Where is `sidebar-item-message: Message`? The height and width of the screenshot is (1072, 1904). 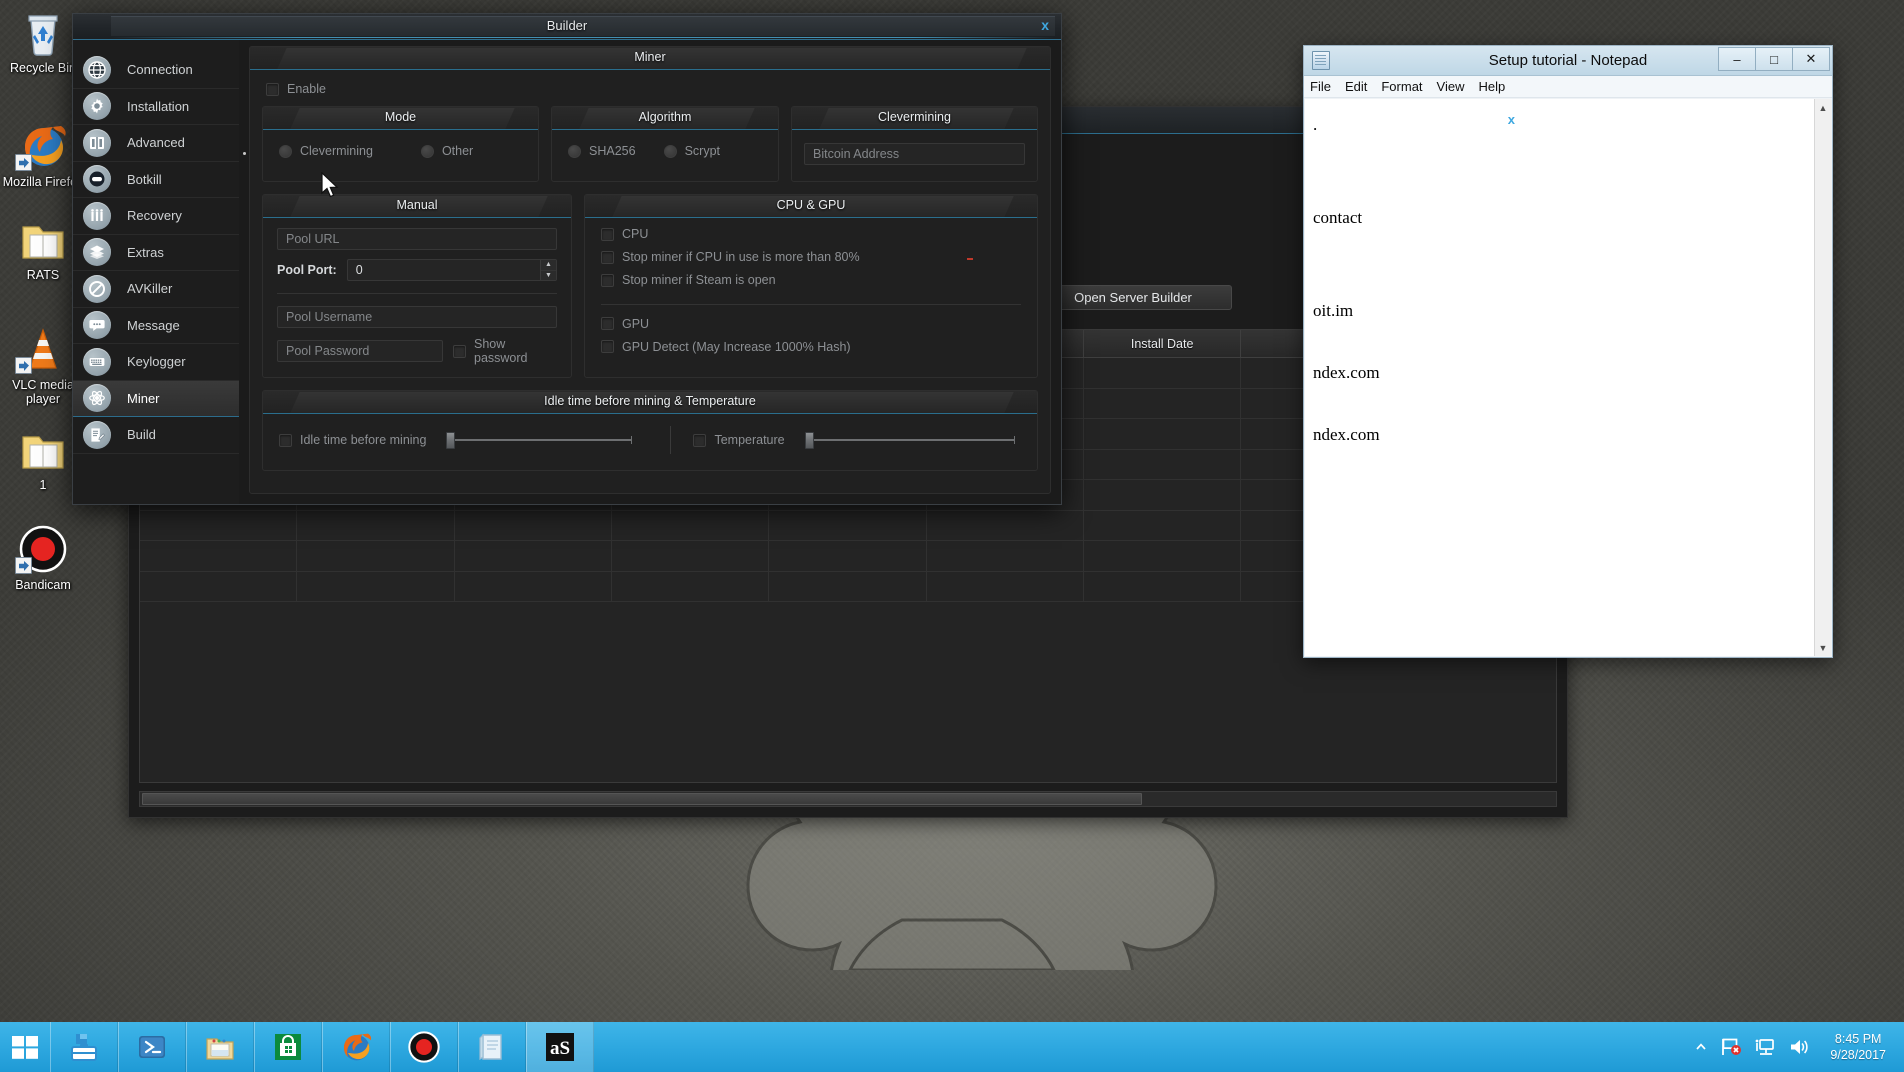
sidebar-item-message: Message is located at coordinates (156, 326).